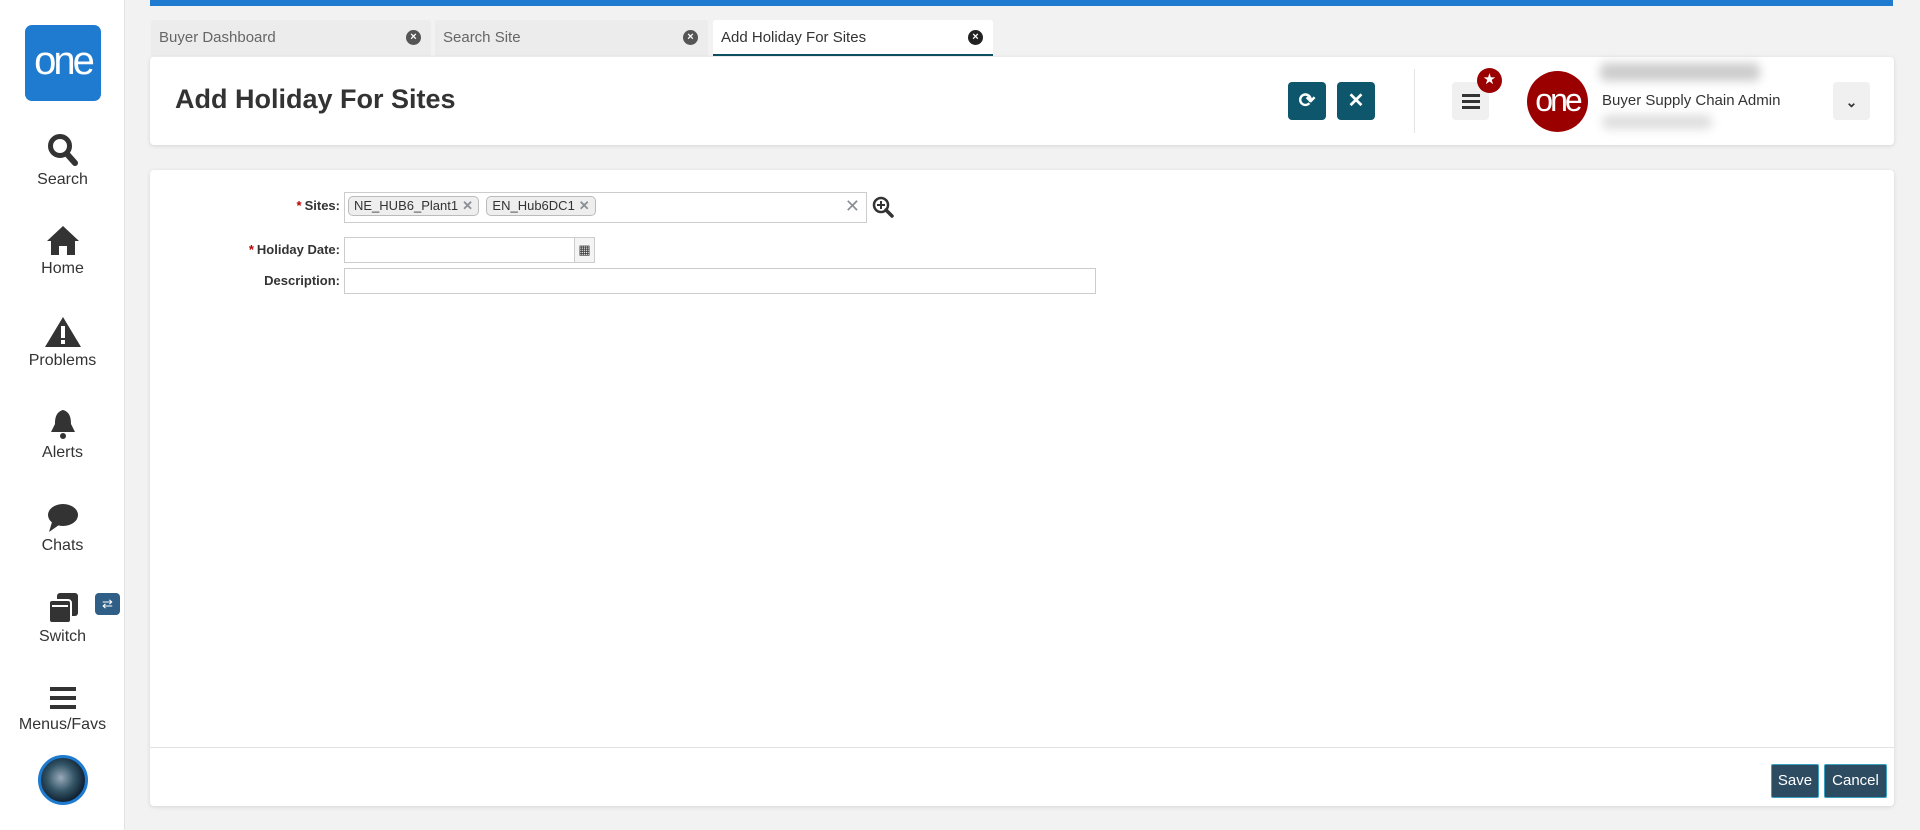 Image resolution: width=1920 pixels, height=830 pixels. Describe the element at coordinates (1307, 101) in the screenshot. I see `refresh-button: ⟳` at that location.